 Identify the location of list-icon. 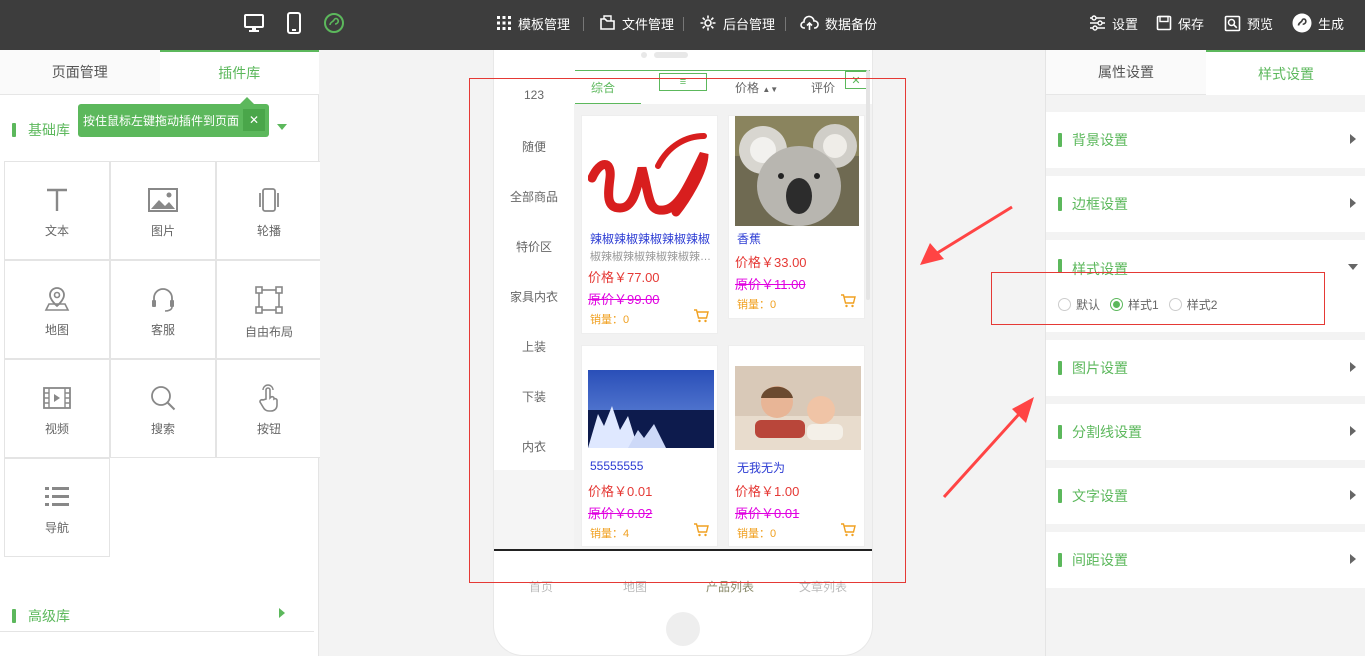
(57, 496).